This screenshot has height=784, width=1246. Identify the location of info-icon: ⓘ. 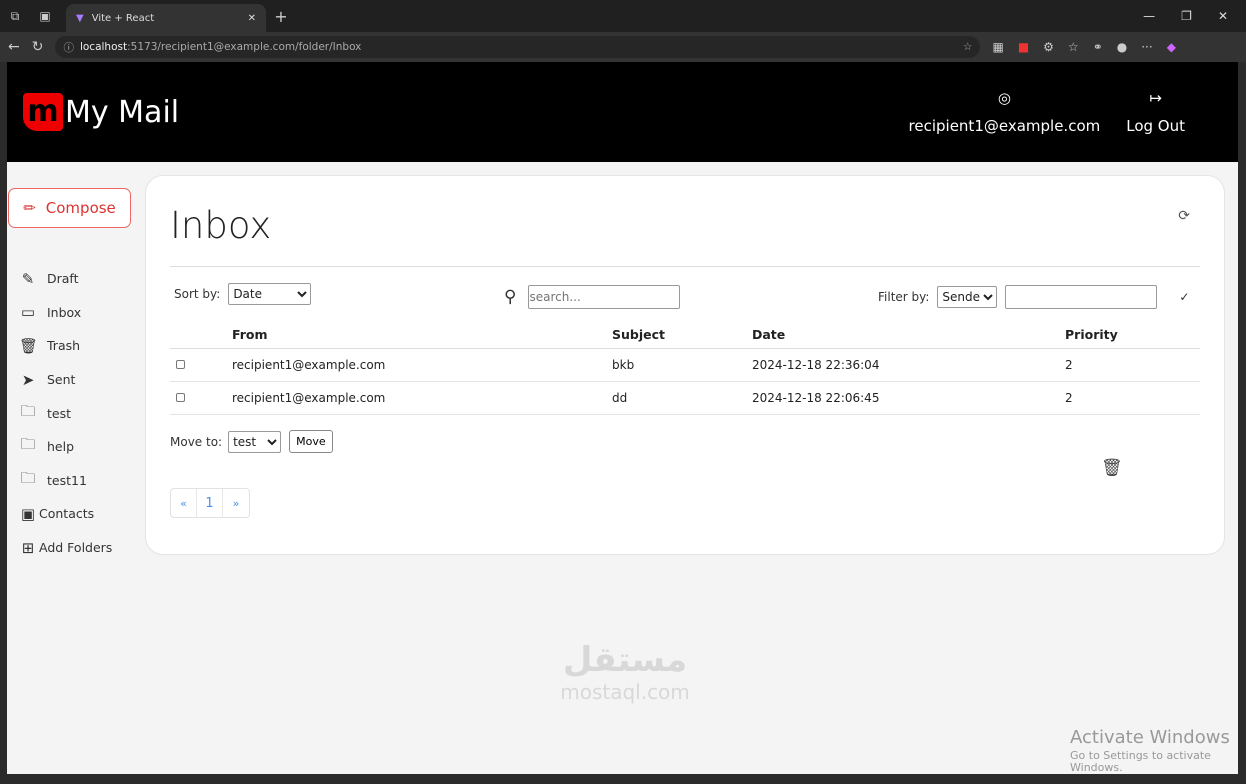
(68, 47).